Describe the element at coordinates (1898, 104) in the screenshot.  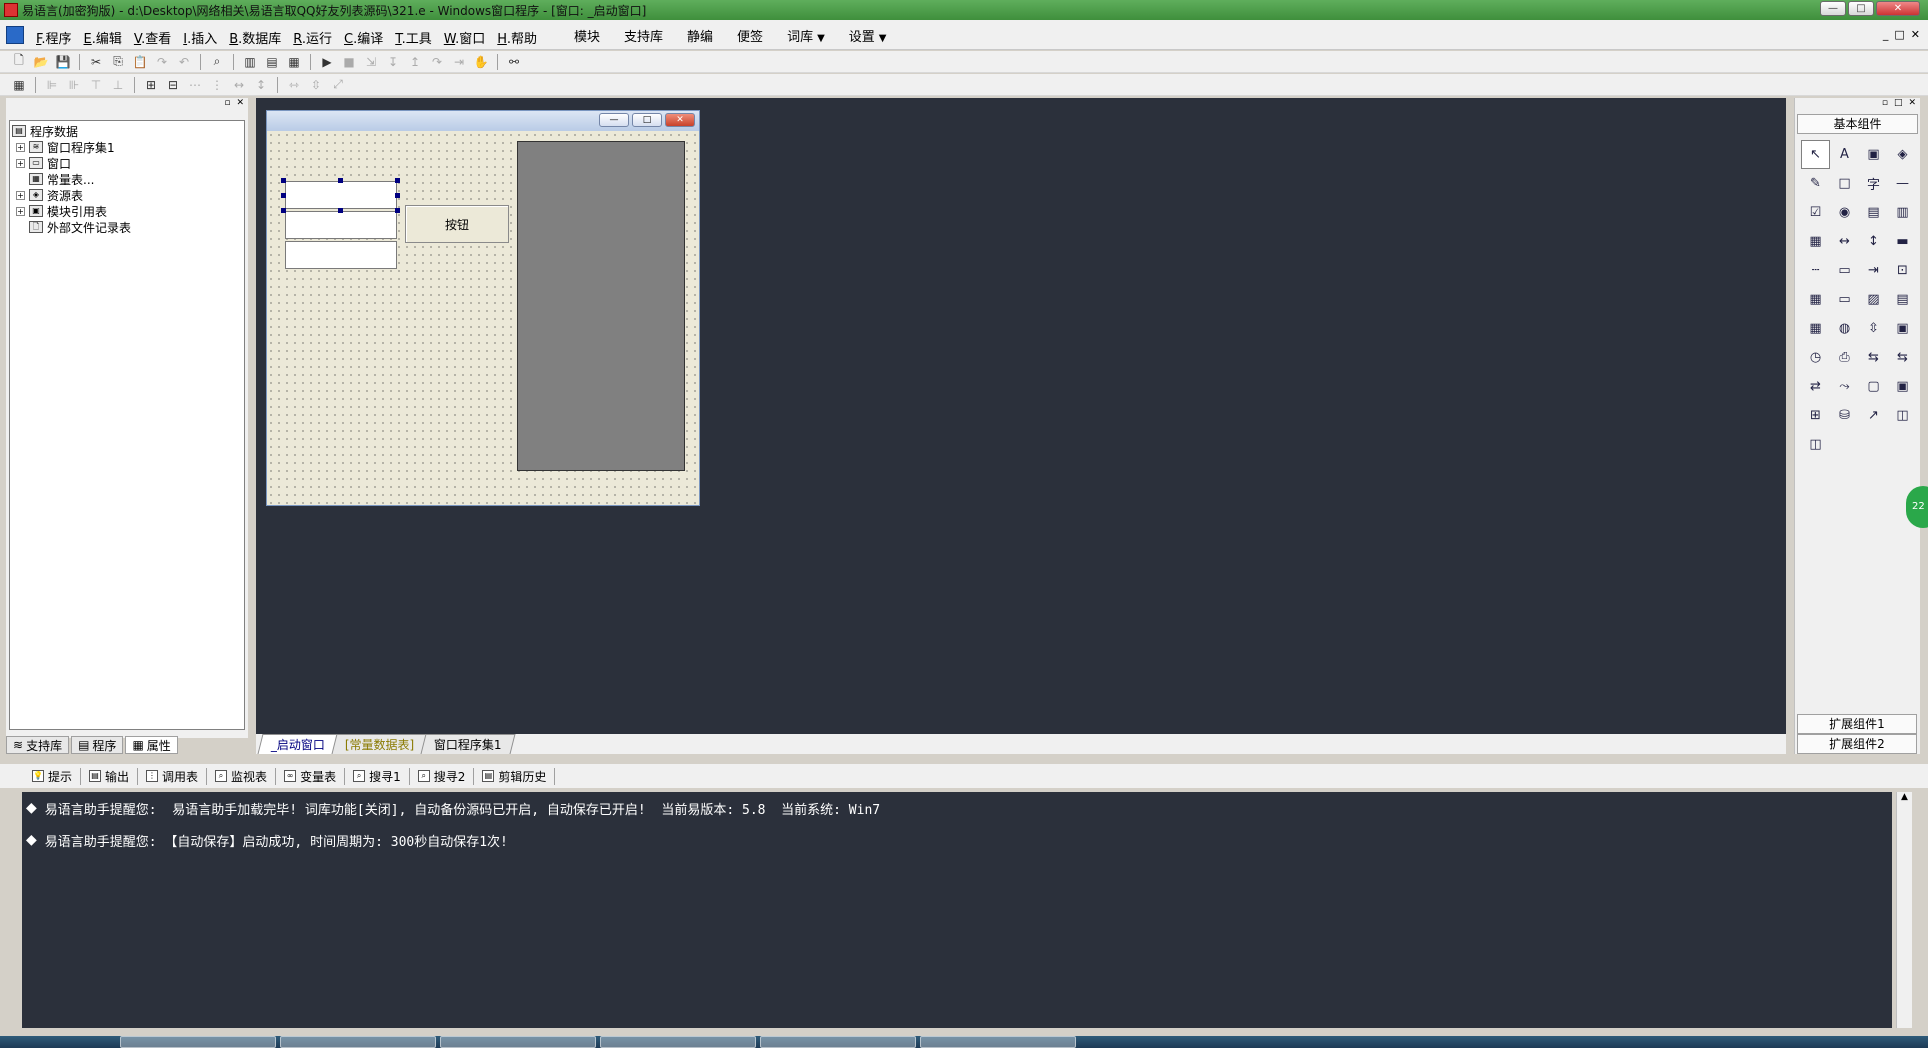
I see `toolbox-restore-icon: □` at that location.